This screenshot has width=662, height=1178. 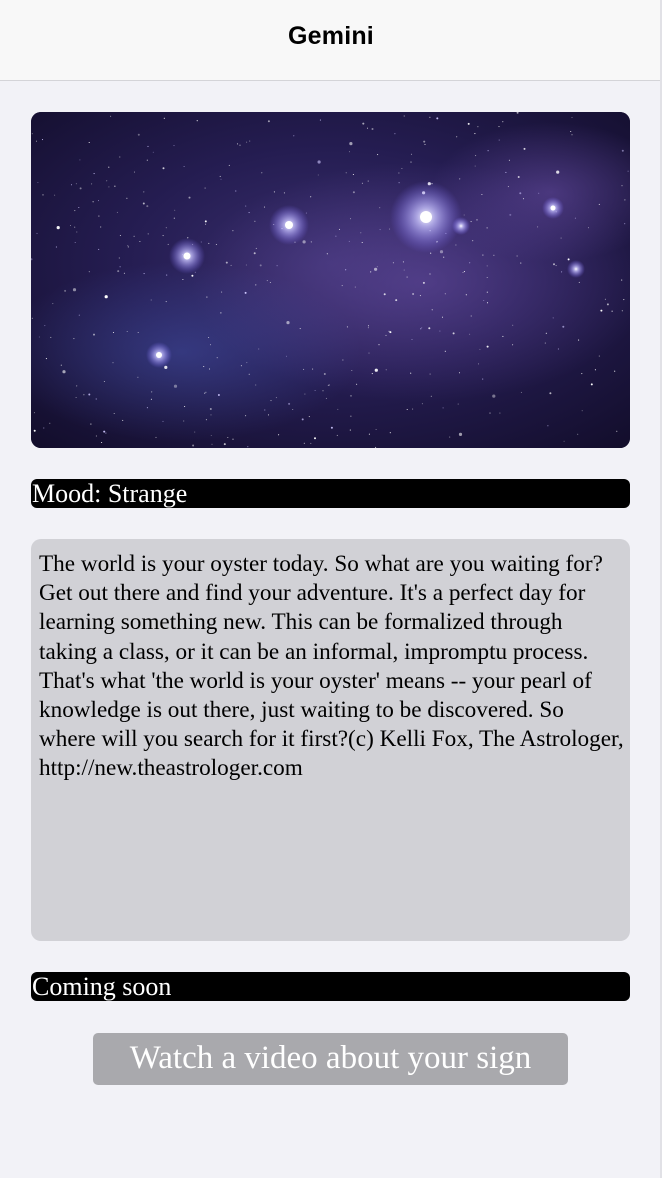 I want to click on navigation-bar: Gemini, so click(x=331, y=40).